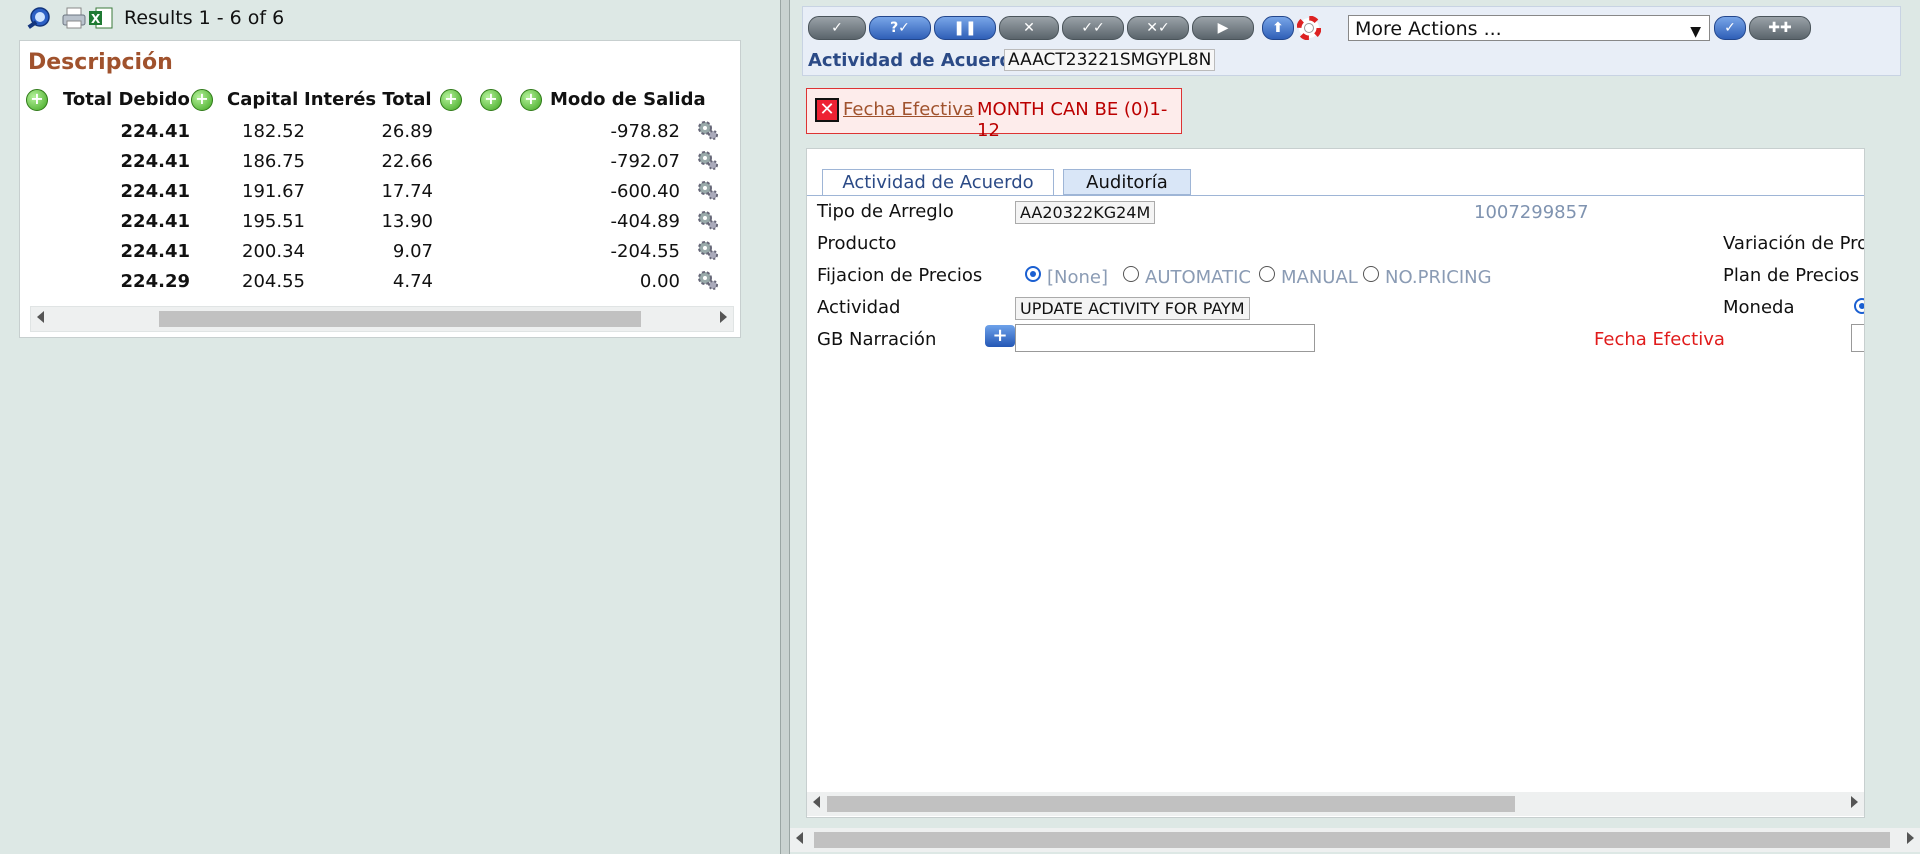 This screenshot has height=854, width=1920. I want to click on pricing-option-label: AUTOMATIC, so click(1198, 277).